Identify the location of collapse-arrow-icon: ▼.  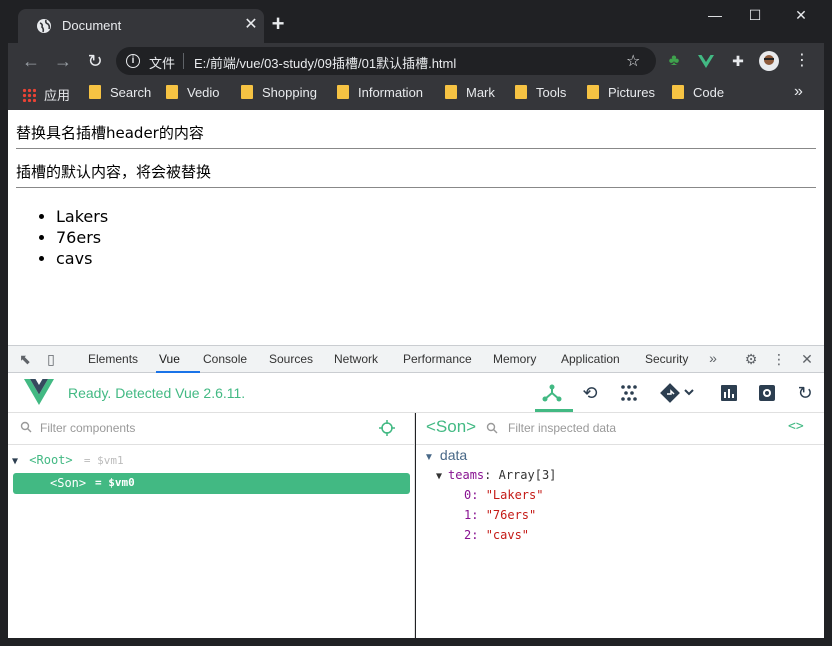
(429, 457).